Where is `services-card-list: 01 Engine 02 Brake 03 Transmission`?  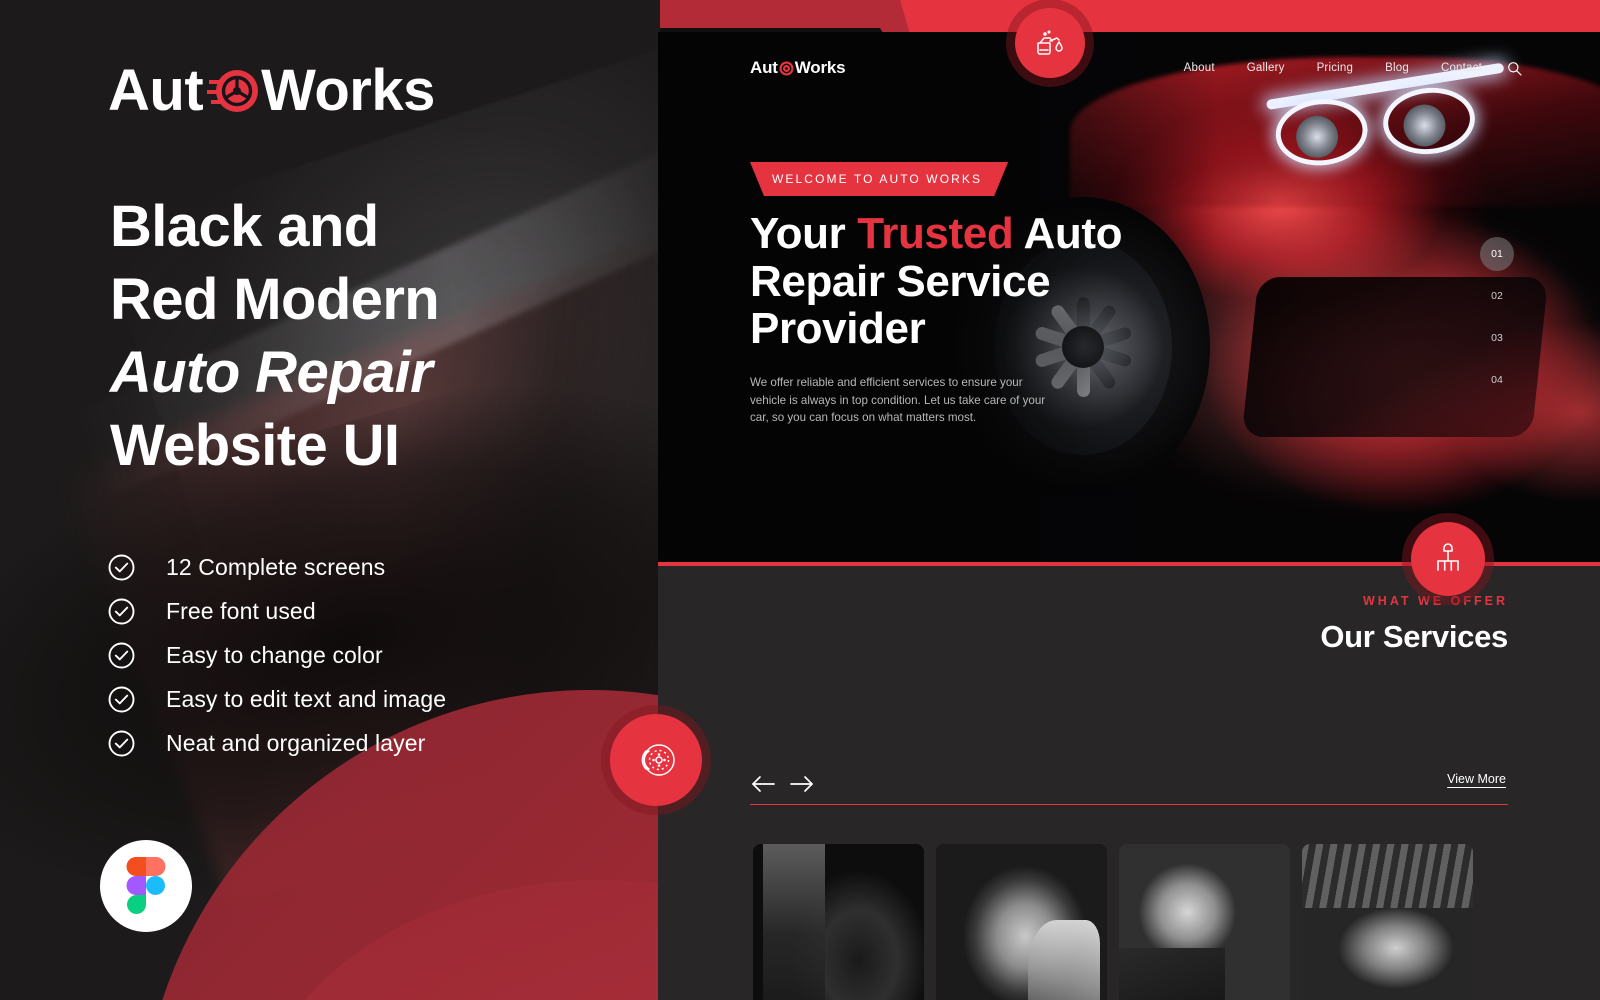 services-card-list: 01 Engine 02 Brake 03 Transmission is located at coordinates (1113, 922).